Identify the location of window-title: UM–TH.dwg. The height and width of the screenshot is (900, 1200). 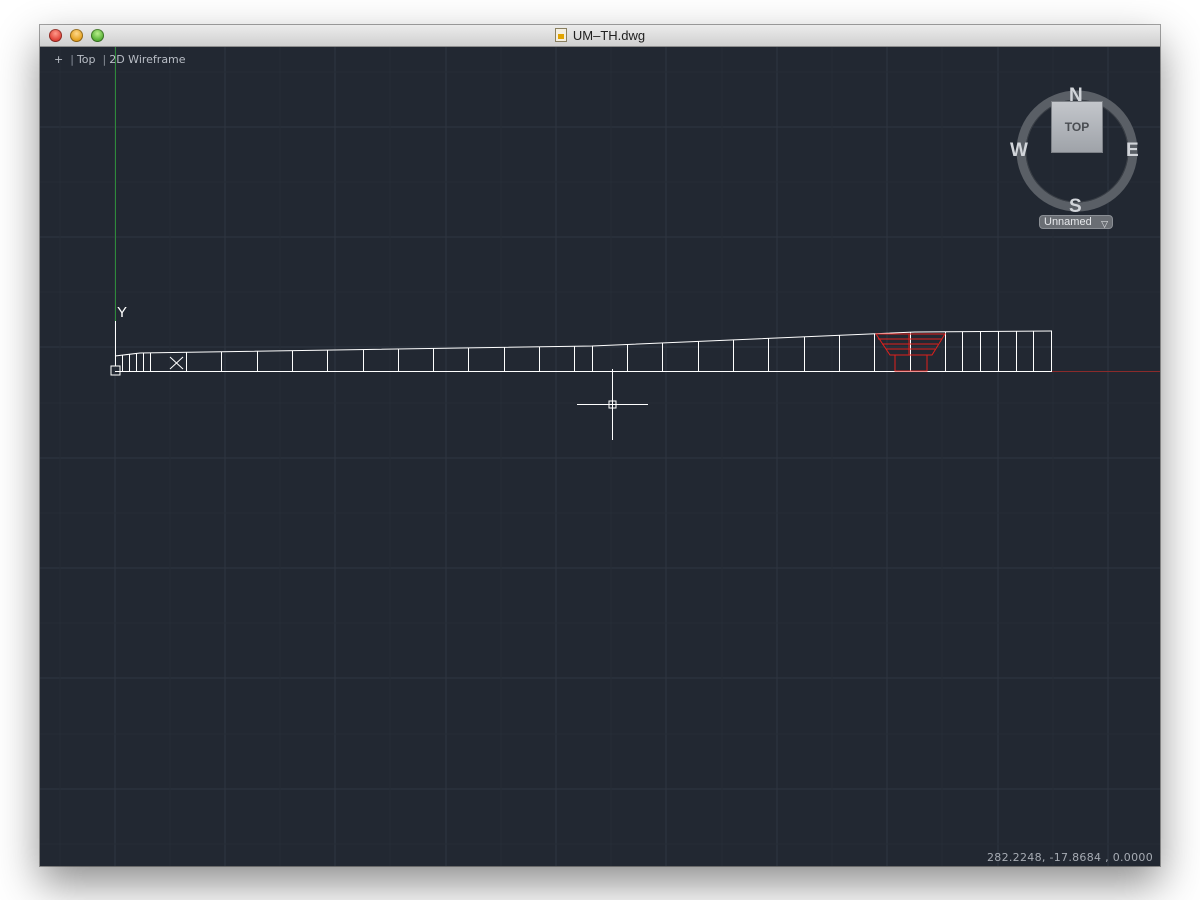
(600, 35).